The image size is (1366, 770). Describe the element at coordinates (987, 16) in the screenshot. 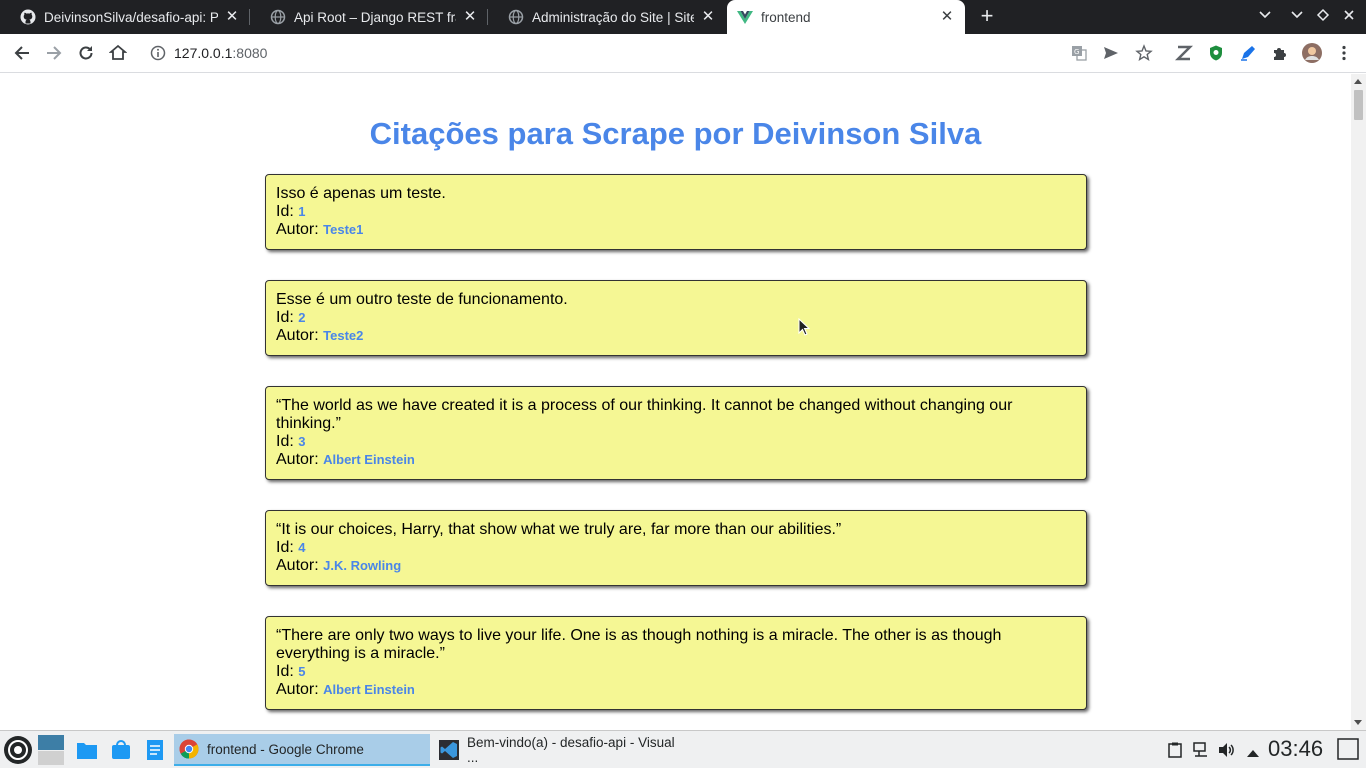

I see `new-tab-button: +` at that location.